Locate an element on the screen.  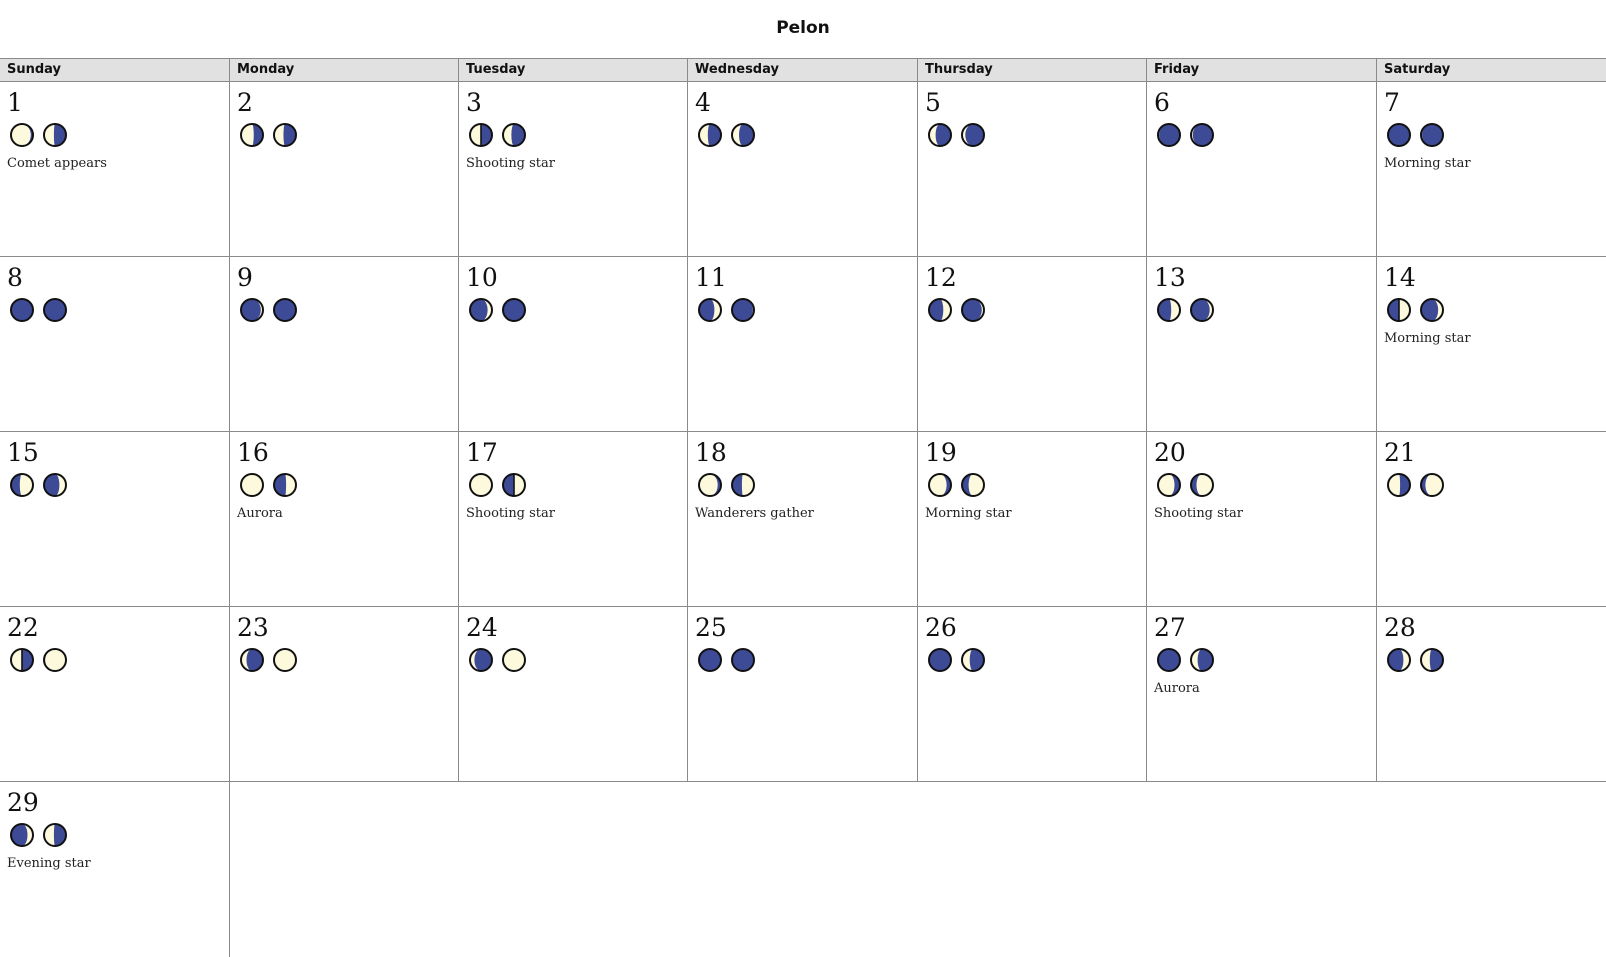
day-cell: 13 is located at coordinates (1261, 344).